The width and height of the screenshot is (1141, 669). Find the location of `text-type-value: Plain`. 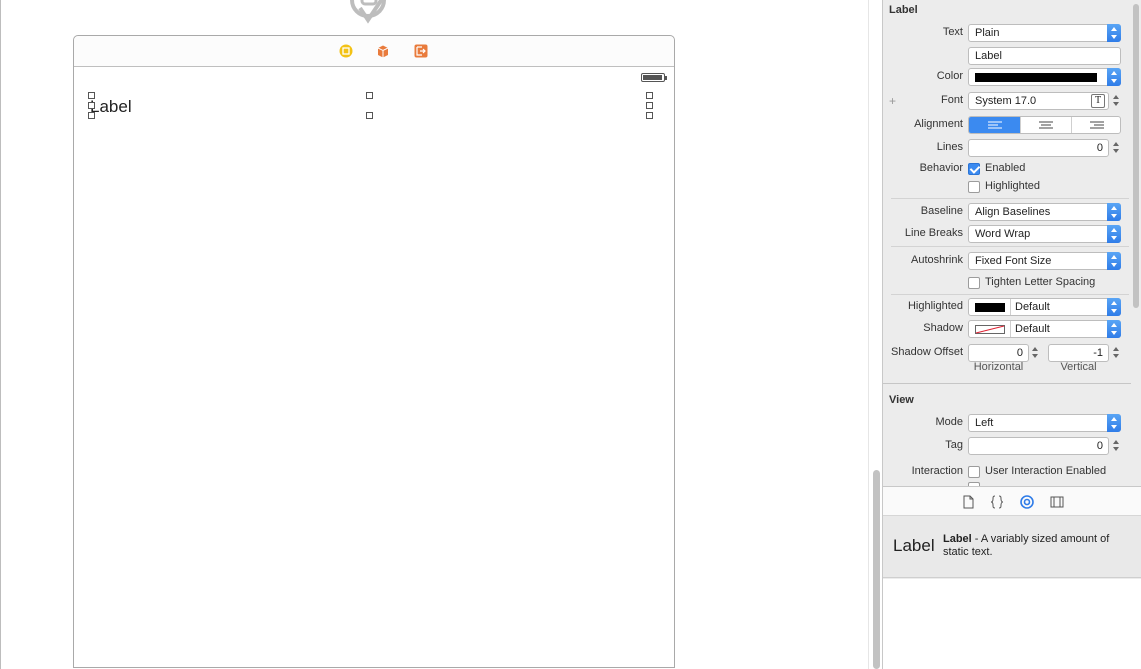

text-type-value: Plain is located at coordinates (987, 33).